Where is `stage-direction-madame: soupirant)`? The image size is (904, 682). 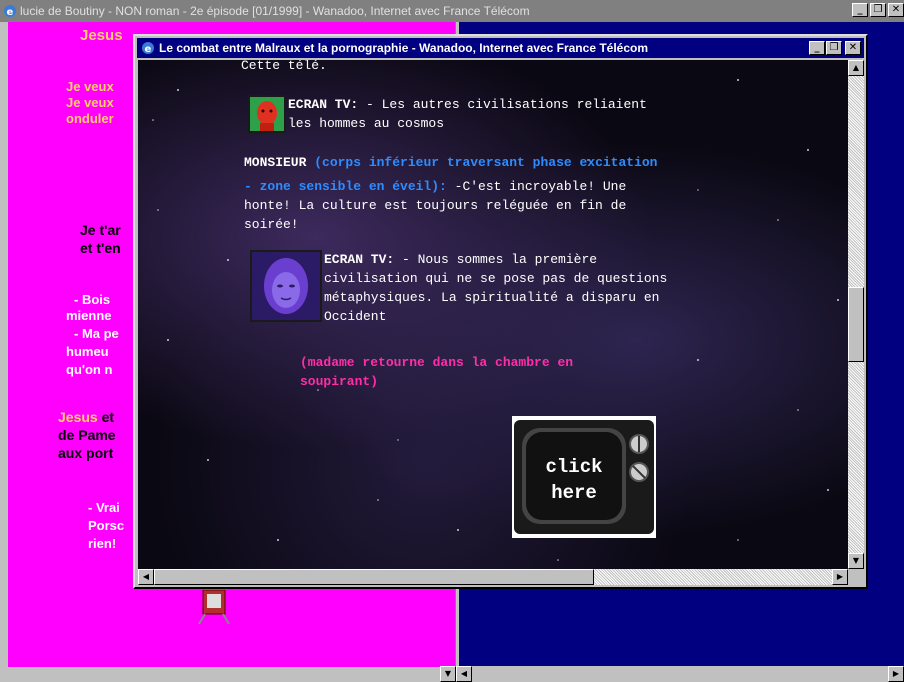 stage-direction-madame: soupirant) is located at coordinates (339, 381).